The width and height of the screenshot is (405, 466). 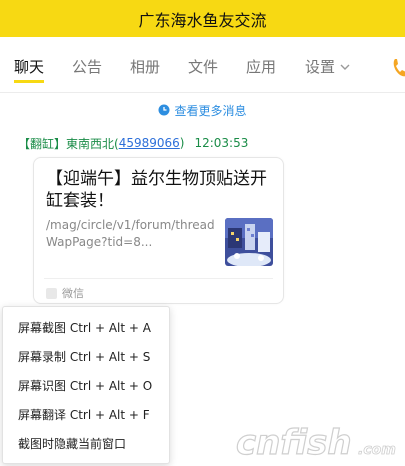 I want to click on view-more-messages-label: 查看更多消息, so click(x=210, y=110).